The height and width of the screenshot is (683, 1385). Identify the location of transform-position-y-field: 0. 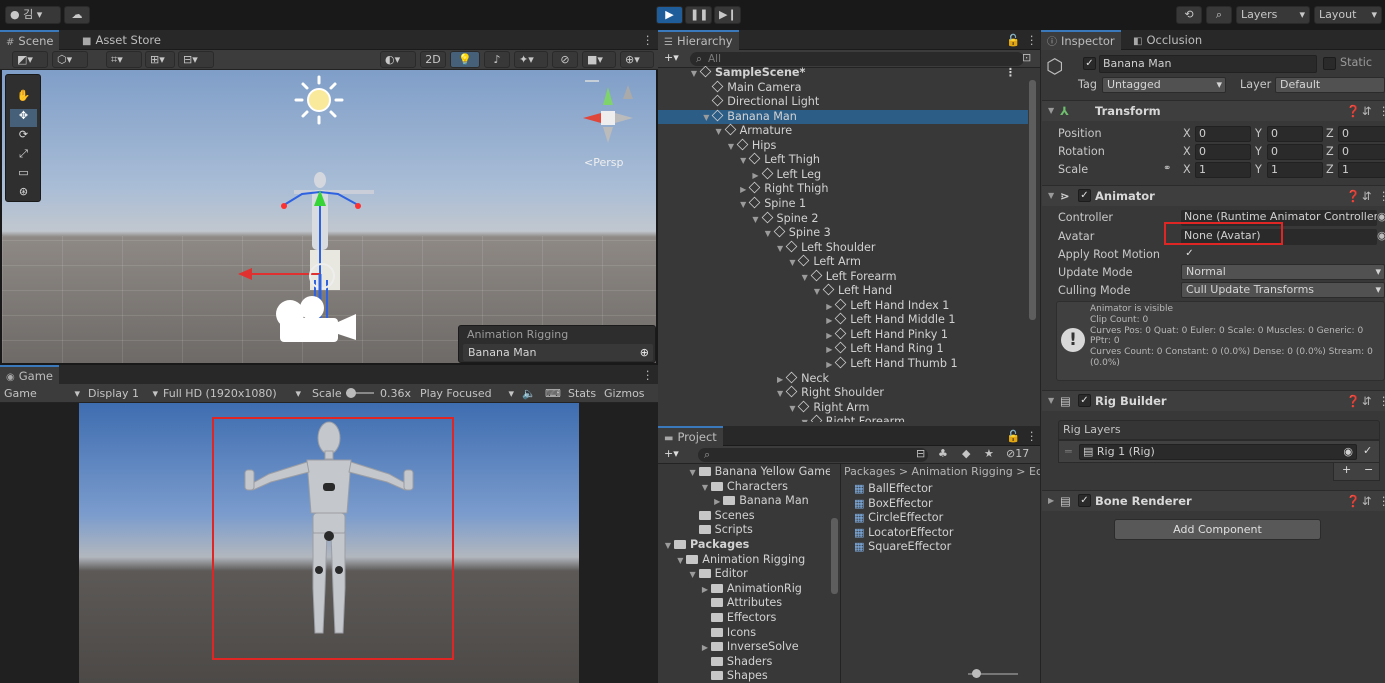
(1295, 134).